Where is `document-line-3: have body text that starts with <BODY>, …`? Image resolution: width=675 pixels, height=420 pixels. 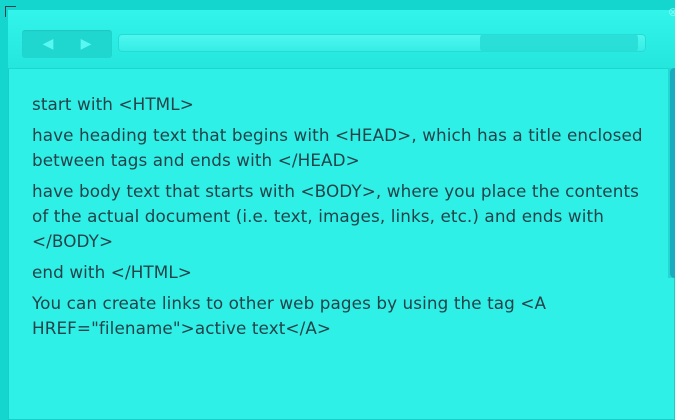
document-line-3: have body text that starts with <BODY>, … is located at coordinates (335, 216).